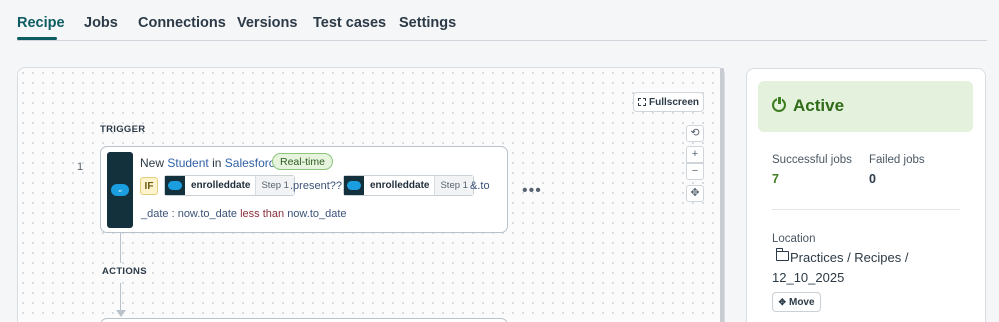 This screenshot has height=322, width=999. I want to click on power-icon, so click(779, 104).